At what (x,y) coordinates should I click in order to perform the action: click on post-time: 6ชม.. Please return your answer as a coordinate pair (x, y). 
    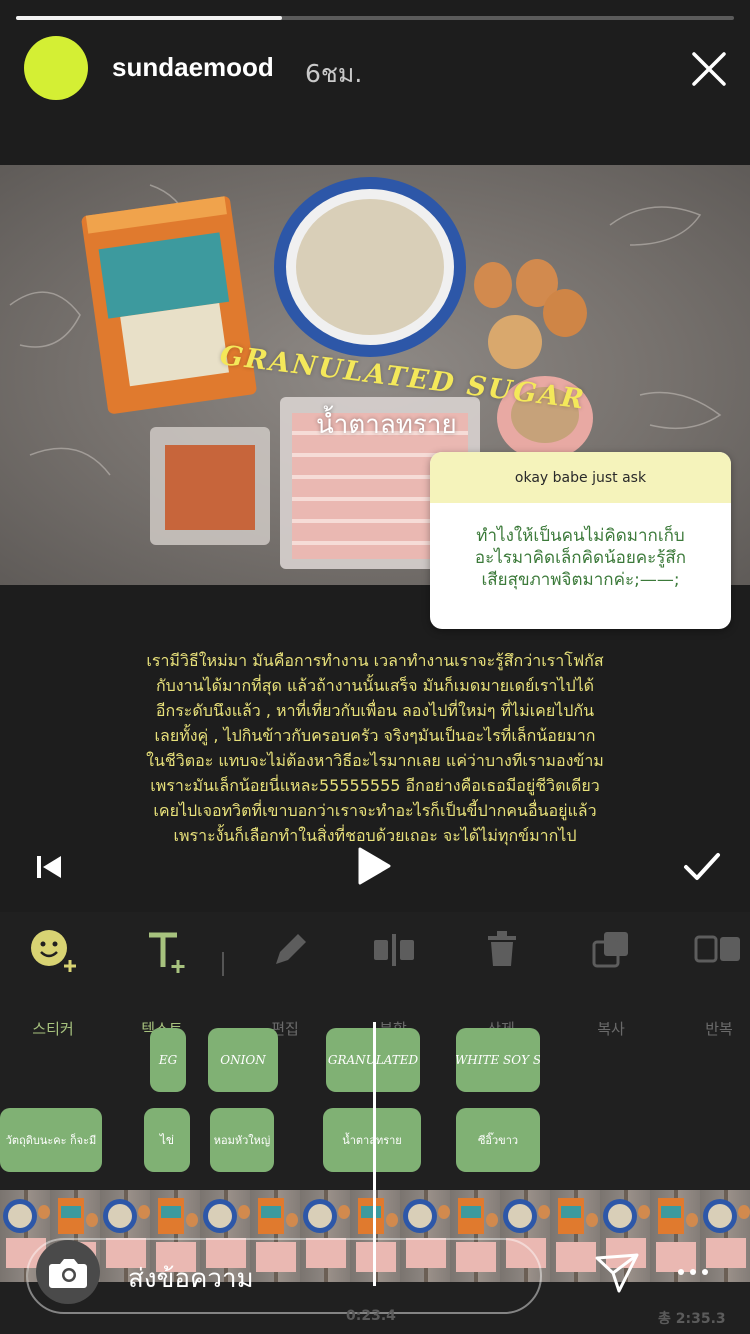
    Looking at the image, I should click on (334, 73).